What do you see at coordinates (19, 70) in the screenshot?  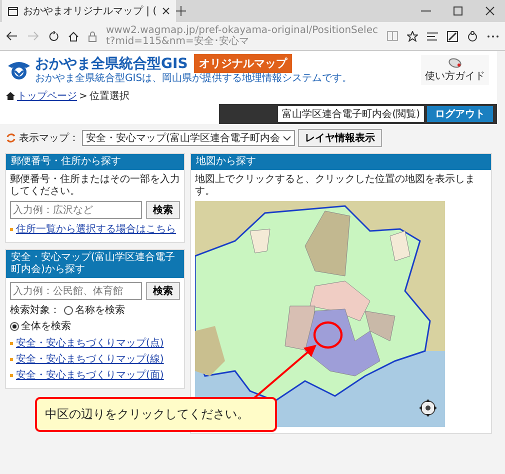 I see `logo-icon` at bounding box center [19, 70].